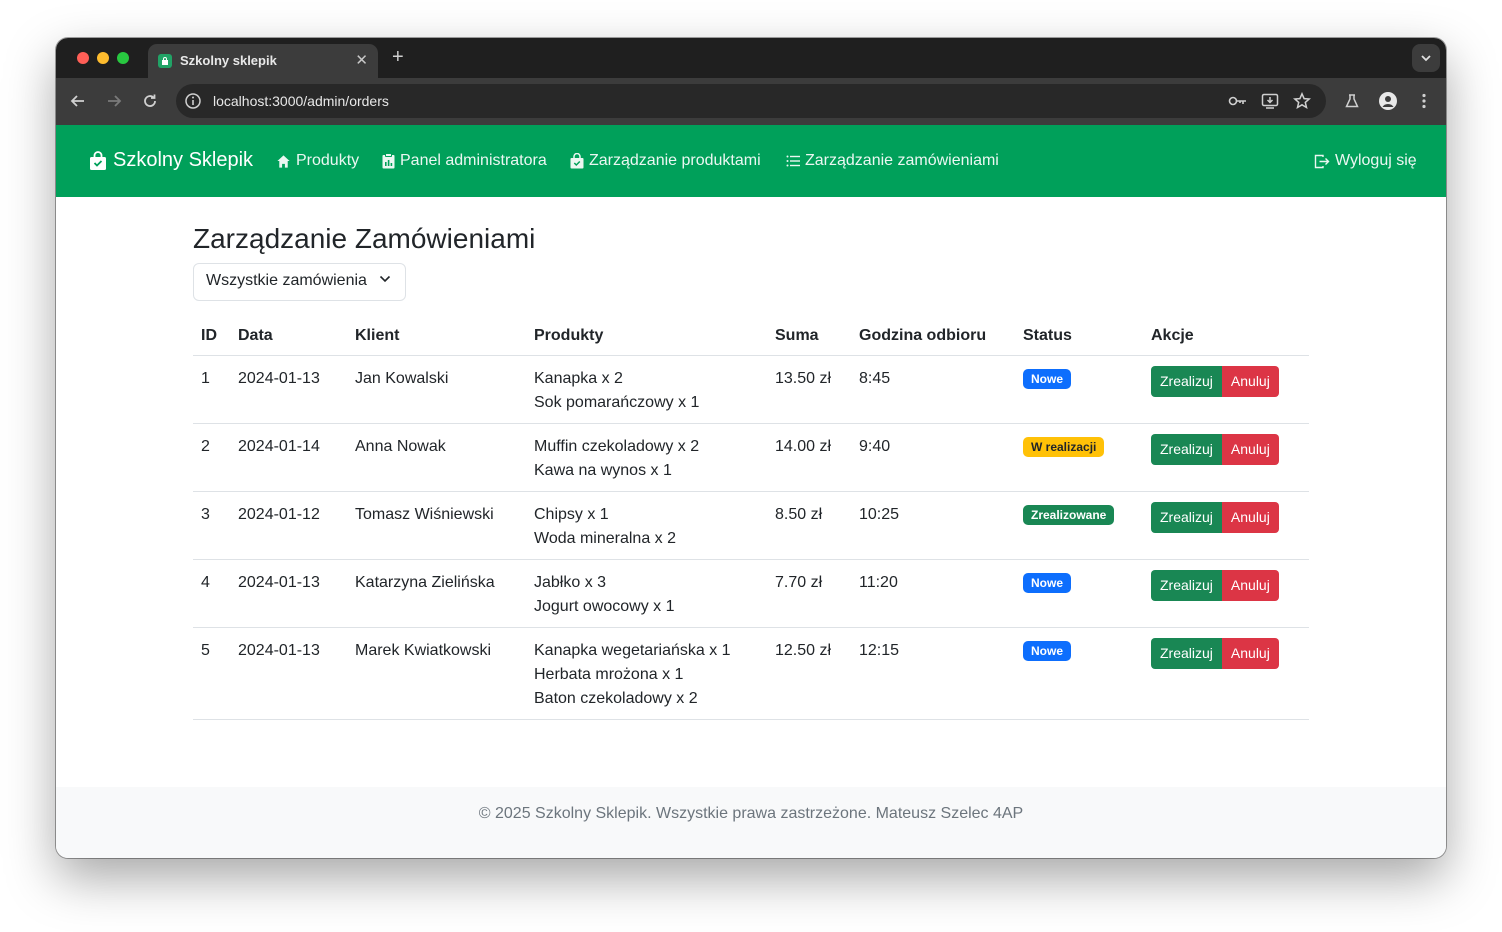 This screenshot has width=1502, height=932. What do you see at coordinates (603, 470) in the screenshot?
I see `product-line: Kawa na wynos x 1` at bounding box center [603, 470].